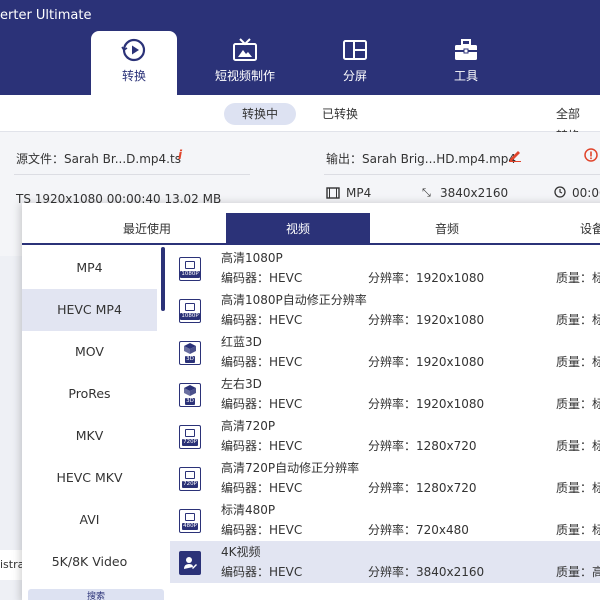 Image resolution: width=600 pixels, height=600 pixels. Describe the element at coordinates (245, 50) in the screenshot. I see `tv-icon` at that location.